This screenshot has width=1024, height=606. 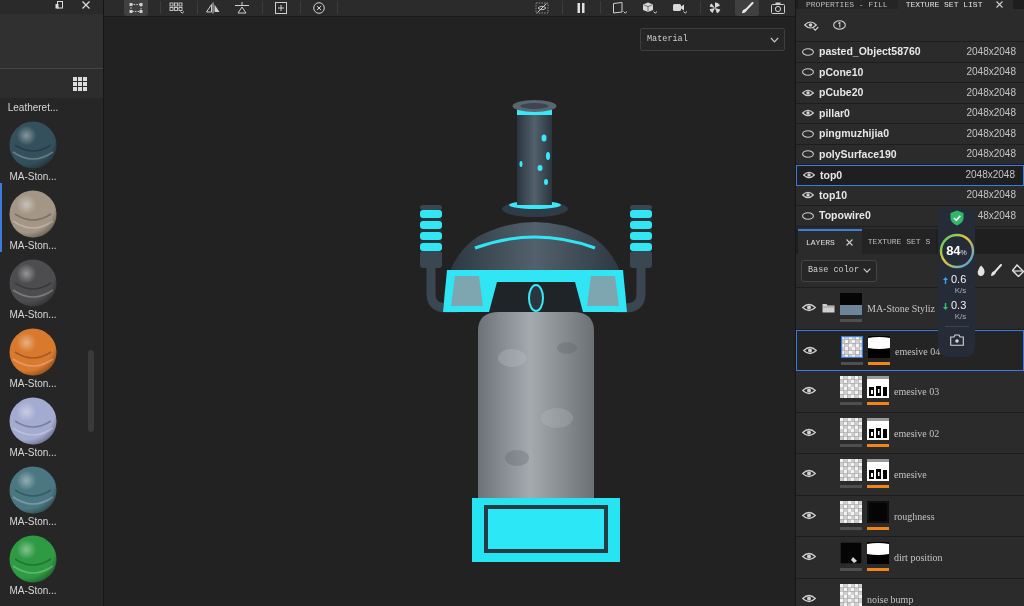 I want to click on brush-icon, so click(x=996, y=270).